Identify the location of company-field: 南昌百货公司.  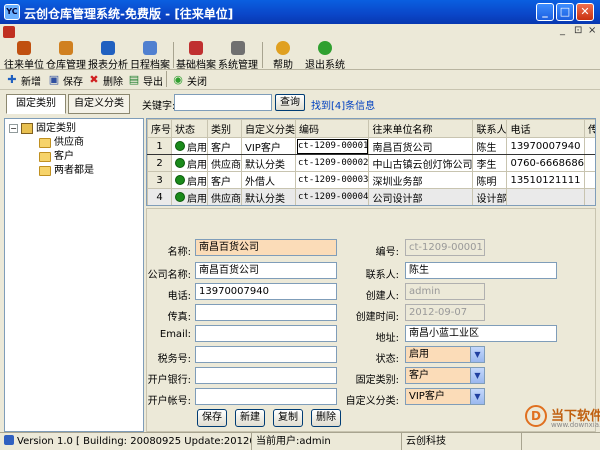
(266, 270).